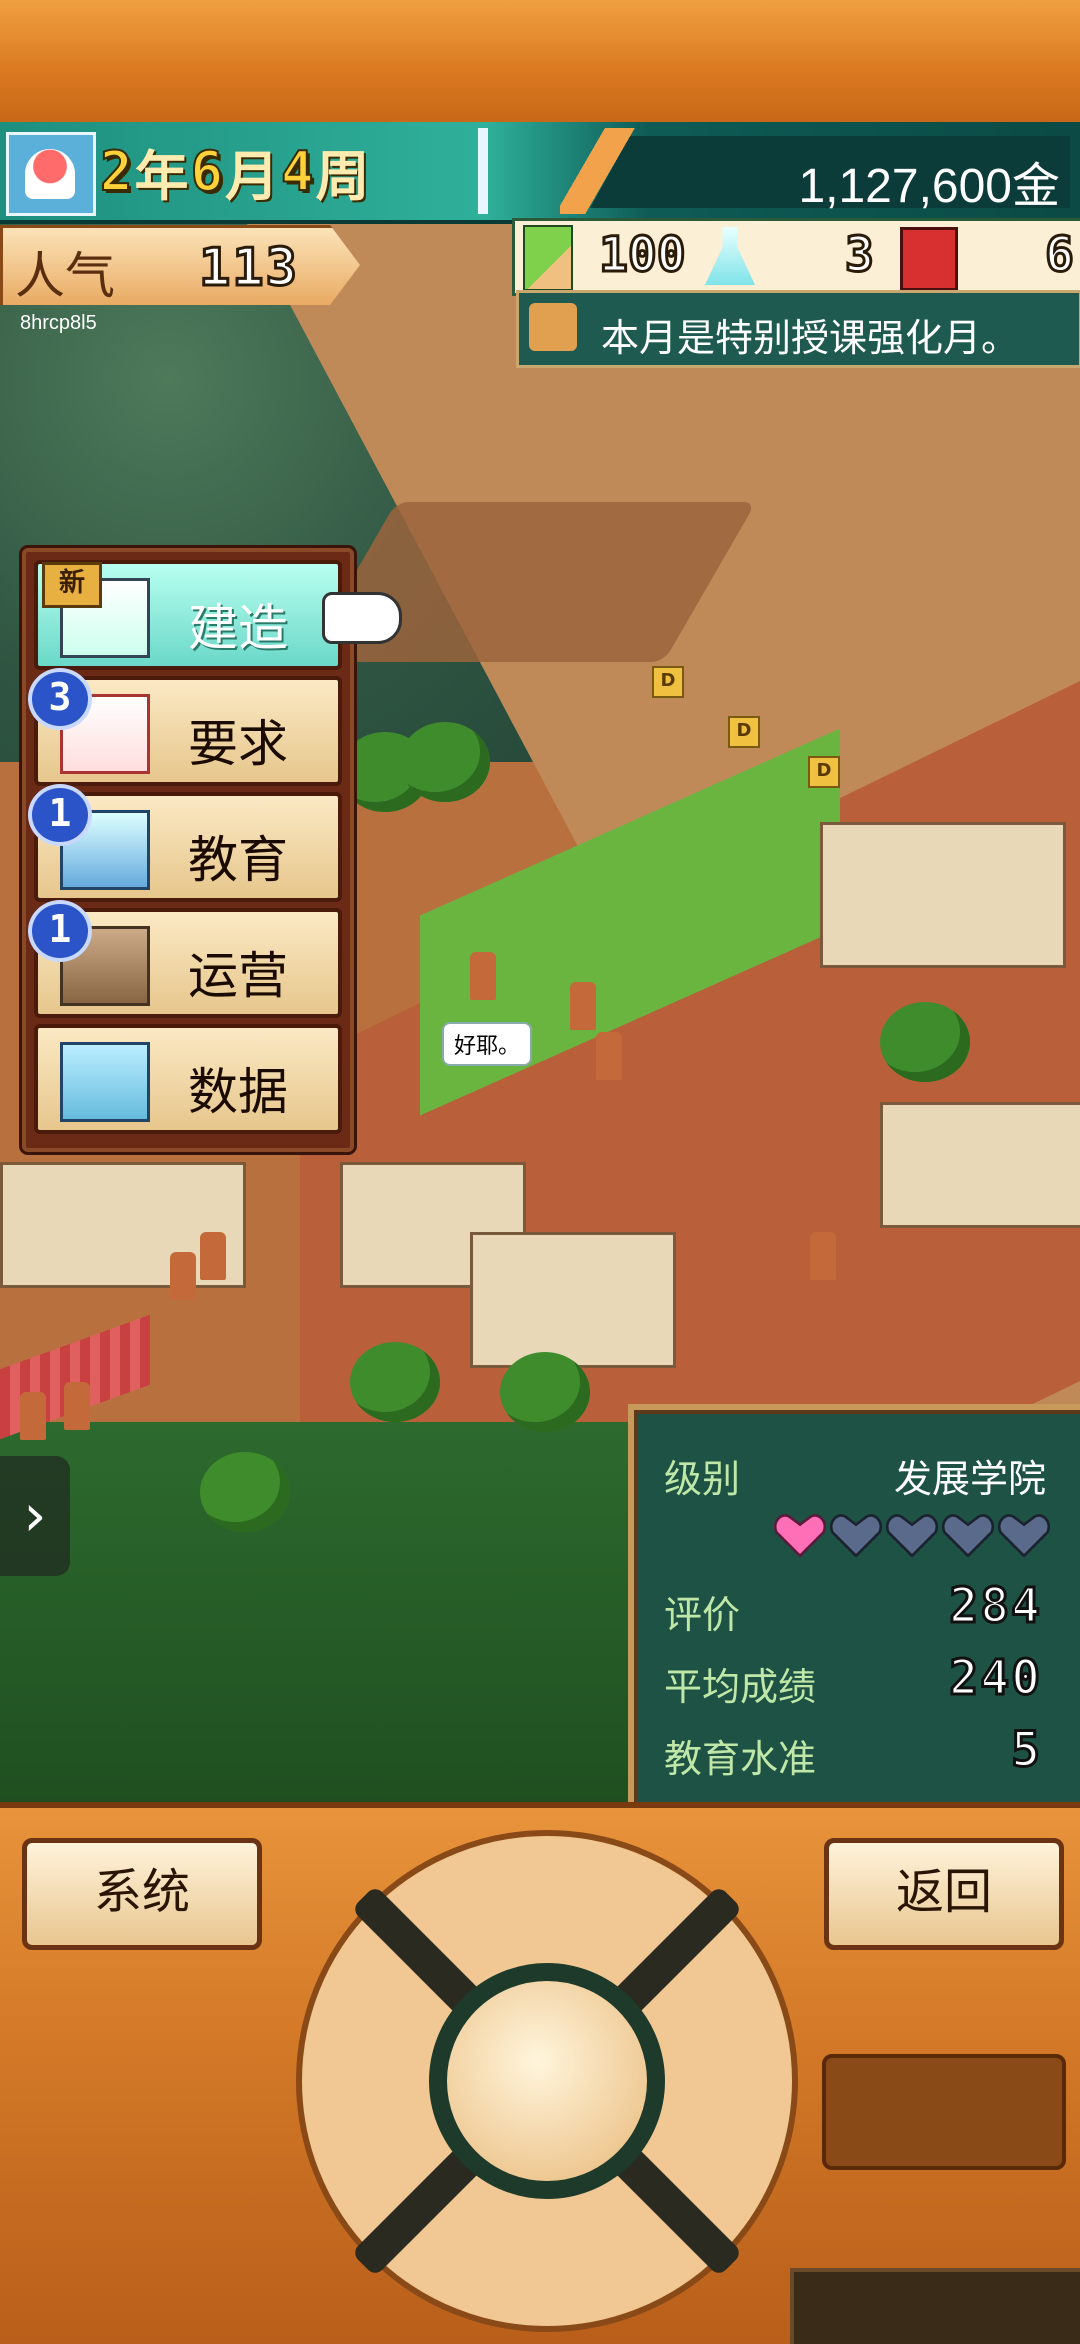 Image resolution: width=1080 pixels, height=2344 pixels. I want to click on rank-value: 发展学院, so click(969, 1479).